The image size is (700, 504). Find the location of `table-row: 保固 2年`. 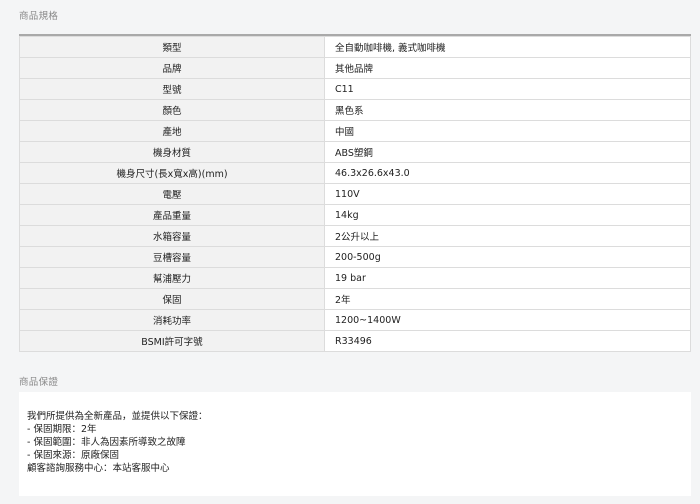

table-row: 保固 2年 is located at coordinates (355, 299).